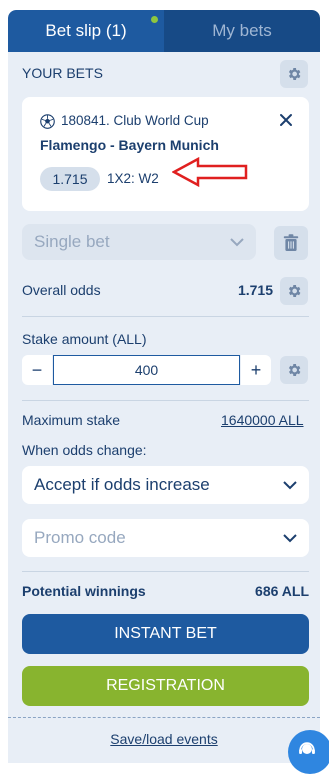 This screenshot has height=774, width=329. Describe the element at coordinates (256, 370) in the screenshot. I see `stake-increase-button: +` at that location.